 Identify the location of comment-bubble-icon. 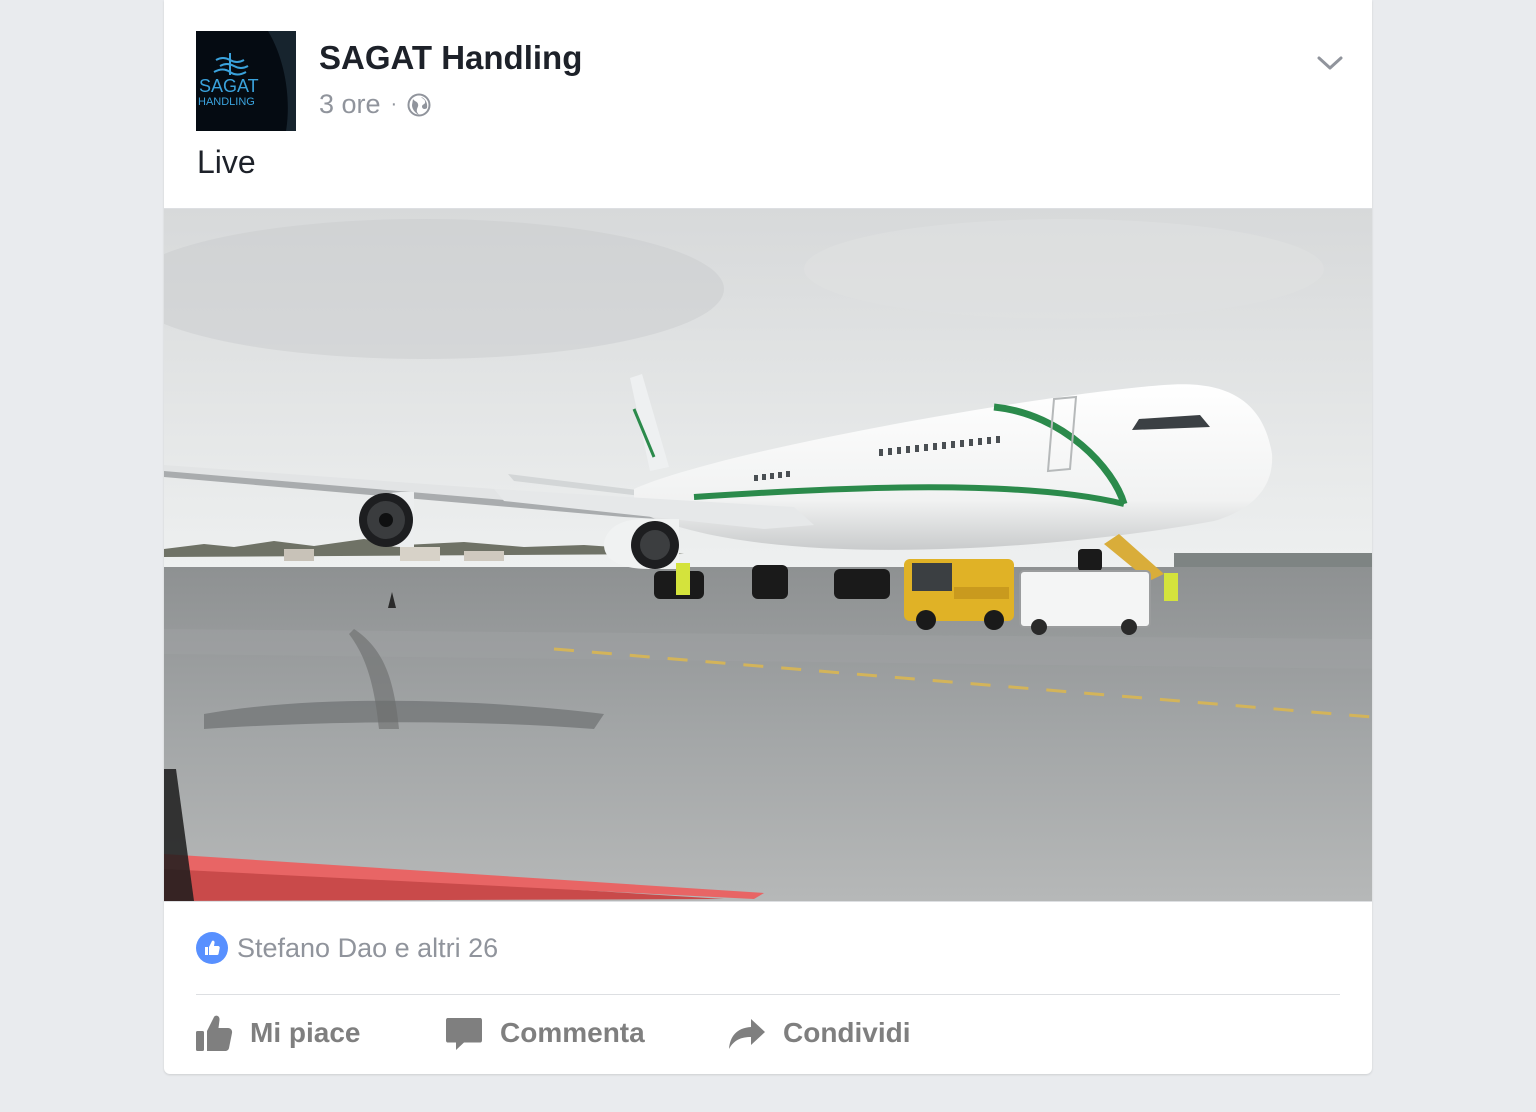
(464, 1033).